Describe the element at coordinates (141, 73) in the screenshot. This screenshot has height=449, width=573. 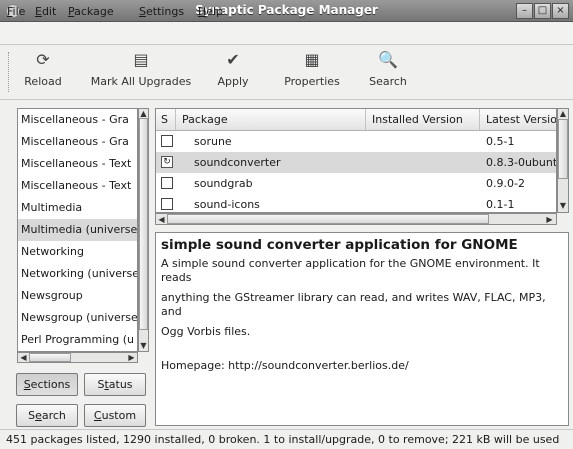
I see `mark-all-upgrades-button: ▤ Mark All Upgrades` at that location.